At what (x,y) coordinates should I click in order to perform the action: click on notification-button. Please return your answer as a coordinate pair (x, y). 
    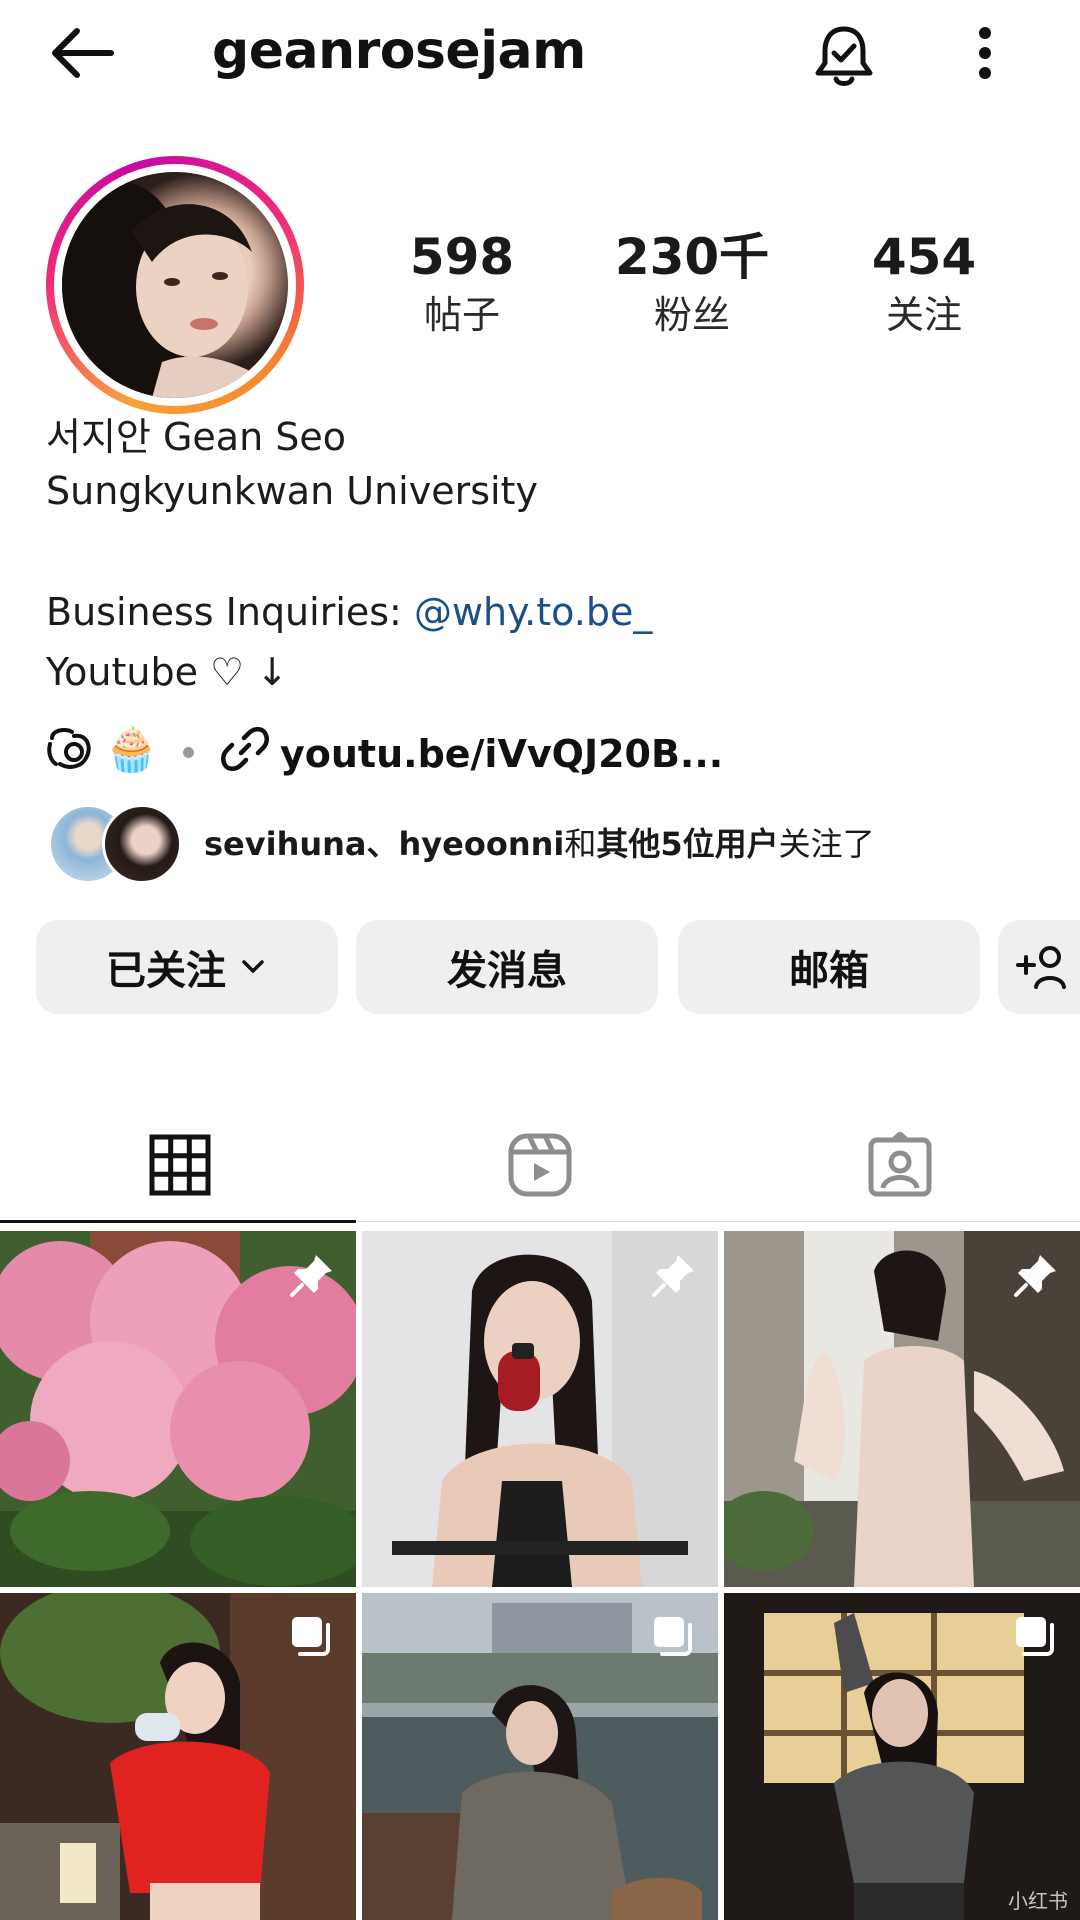
    Looking at the image, I should click on (844, 56).